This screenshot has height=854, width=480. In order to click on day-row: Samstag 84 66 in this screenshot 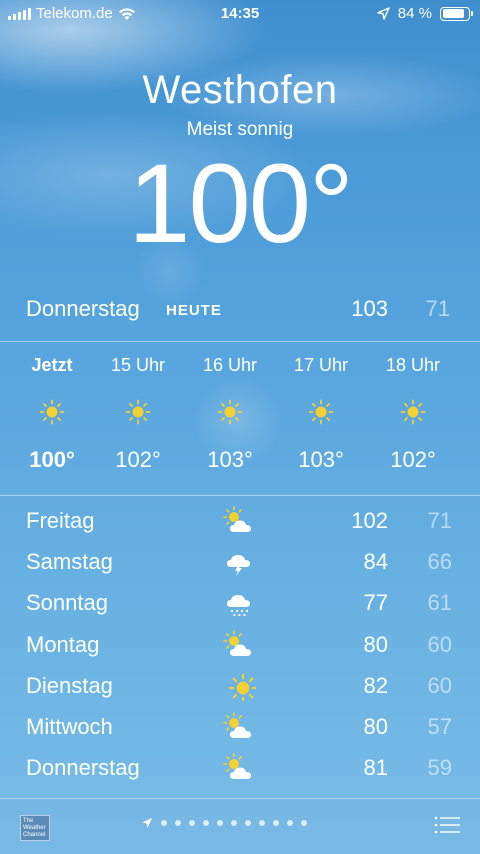, I will do `click(240, 561)`.